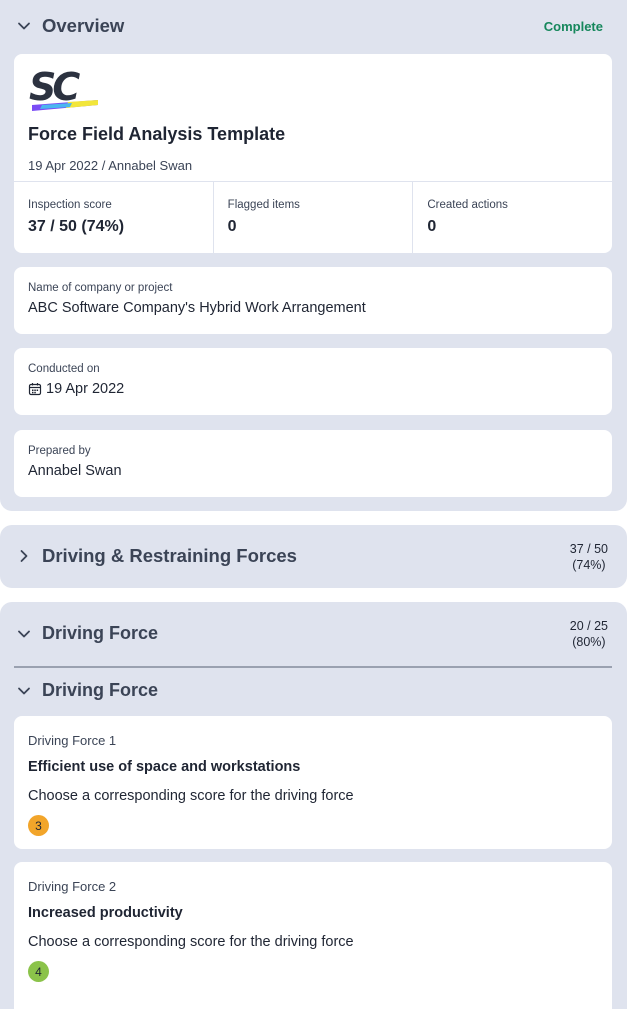 Image resolution: width=627 pixels, height=1009 pixels. Describe the element at coordinates (75, 471) in the screenshot. I see `field-value-text: Annabel Swan` at that location.